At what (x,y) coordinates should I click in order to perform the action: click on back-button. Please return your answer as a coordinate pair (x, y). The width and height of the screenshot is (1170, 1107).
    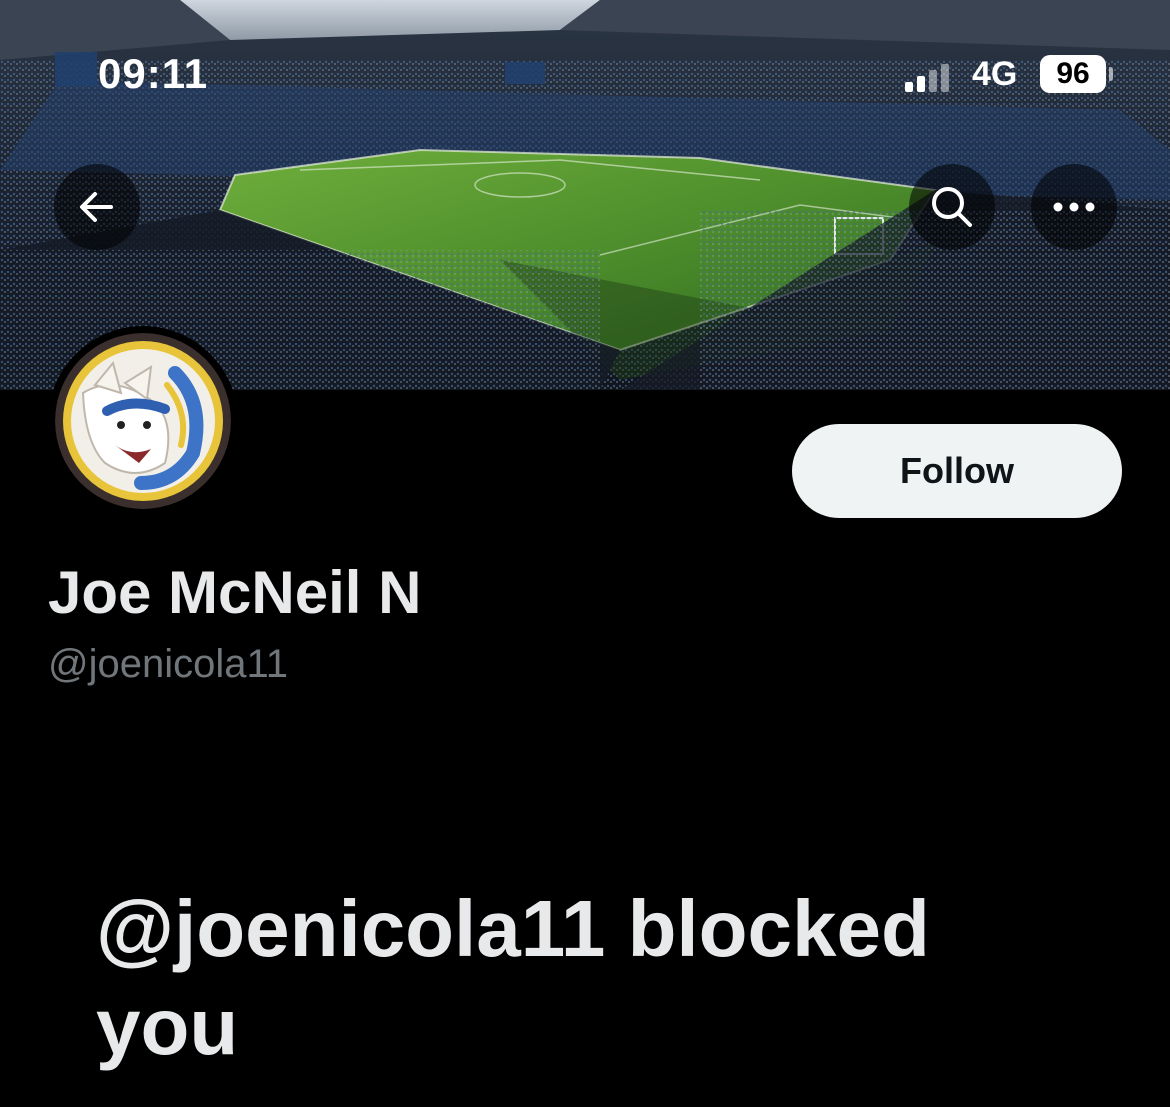
    Looking at the image, I should click on (97, 207).